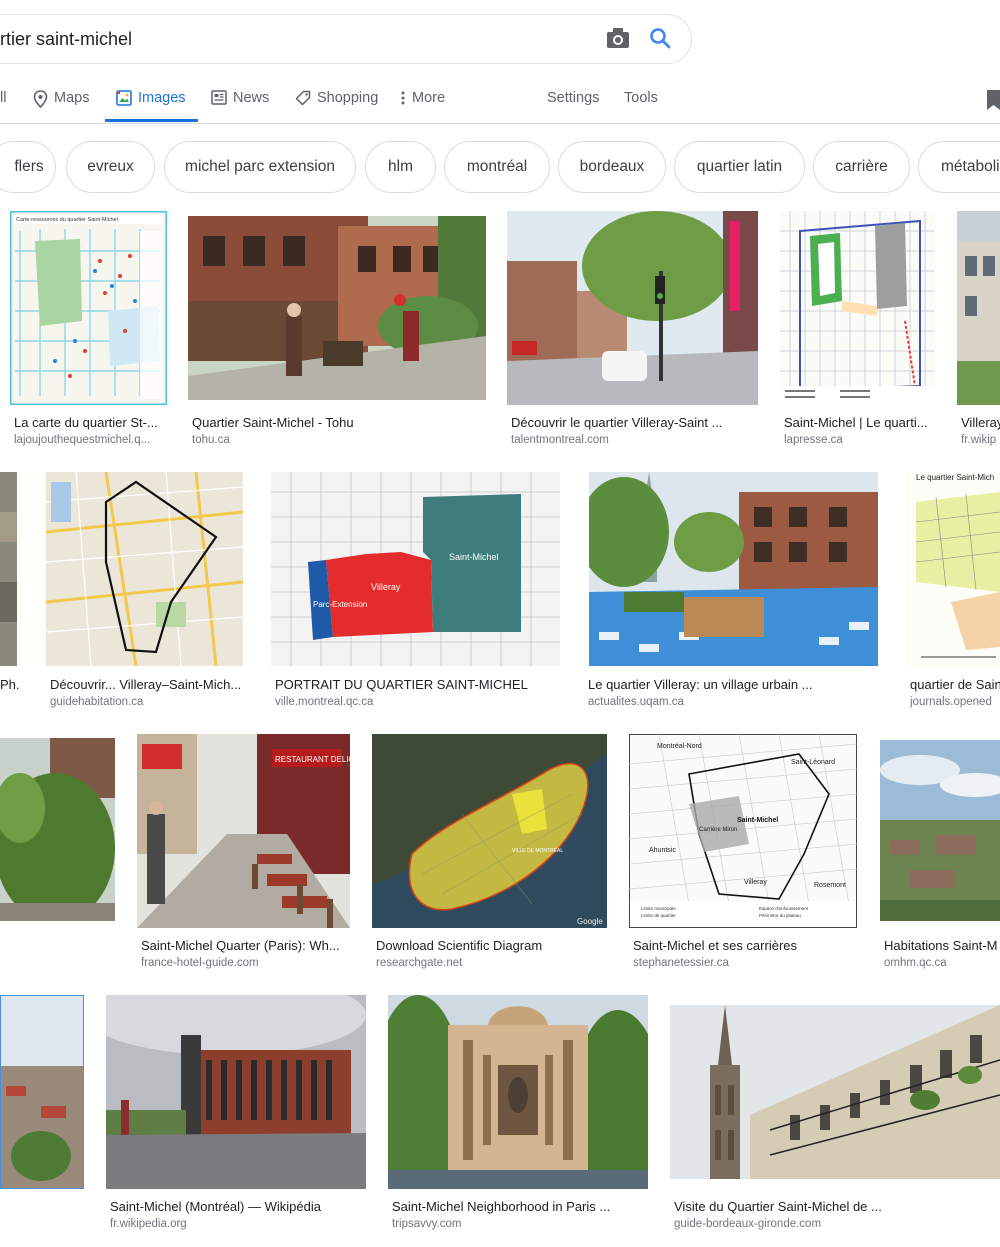  Describe the element at coordinates (718, 830) in the screenshot. I see `carriere-miron-label: Carrière Miron` at that location.